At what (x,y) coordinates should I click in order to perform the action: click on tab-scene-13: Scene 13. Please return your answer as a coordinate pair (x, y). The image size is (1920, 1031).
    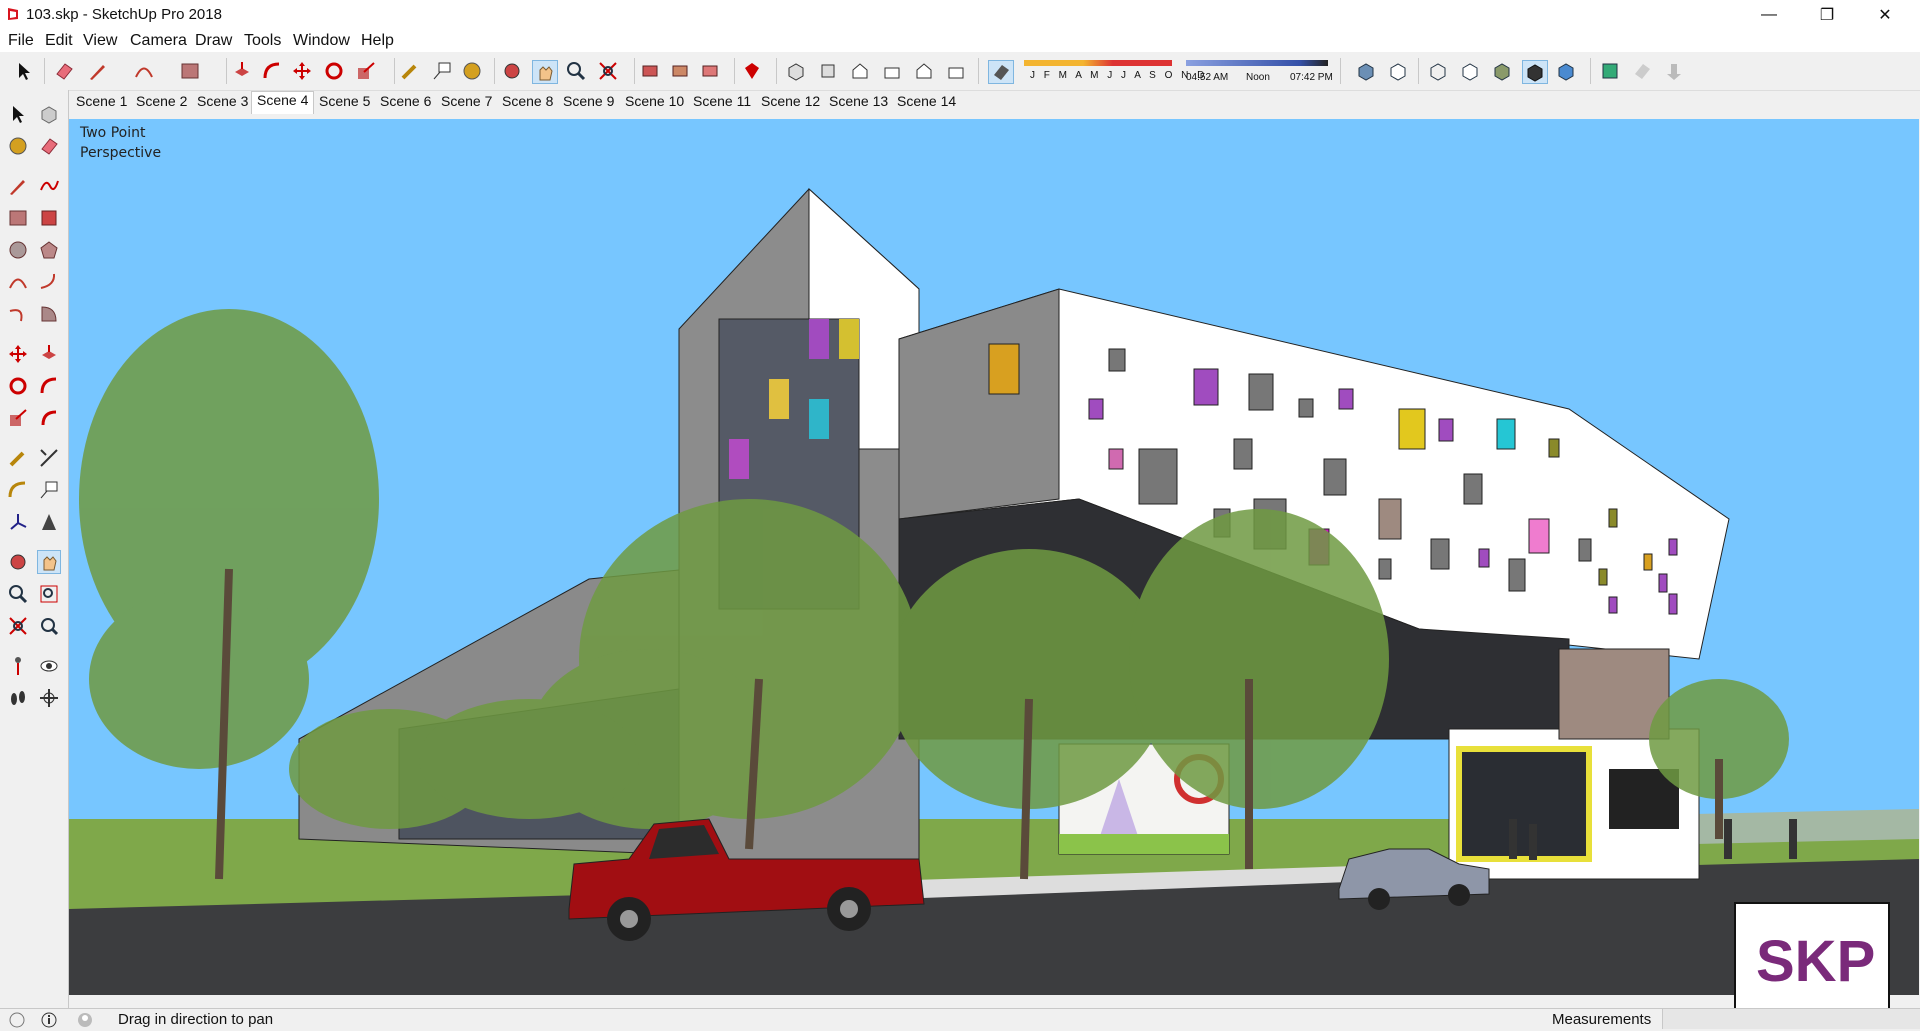
    Looking at the image, I should click on (858, 103).